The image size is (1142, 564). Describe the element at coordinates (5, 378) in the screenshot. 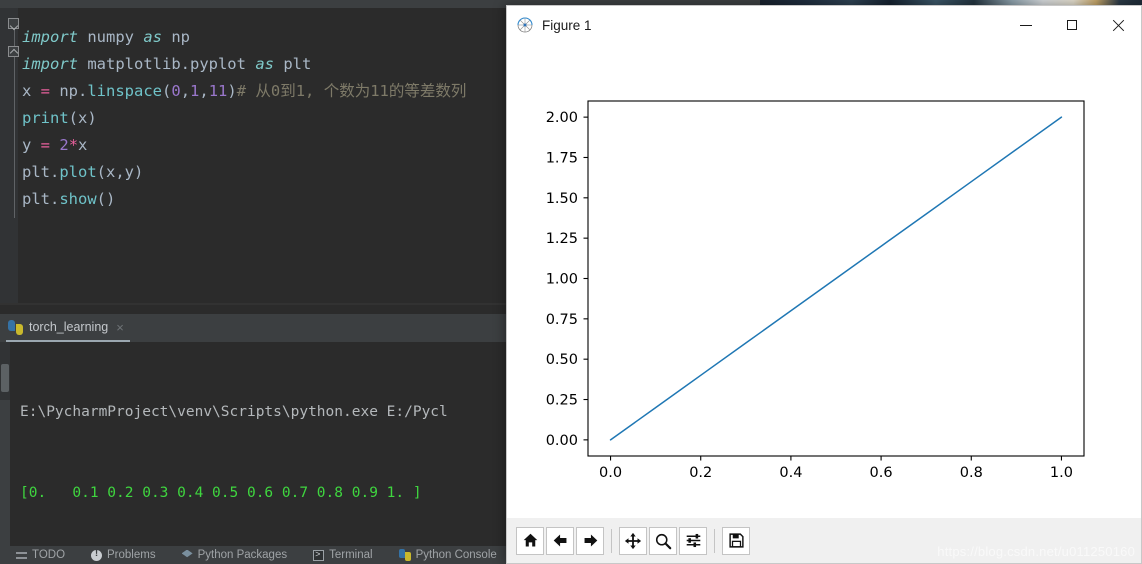

I see `scrollbar-thumb` at that location.